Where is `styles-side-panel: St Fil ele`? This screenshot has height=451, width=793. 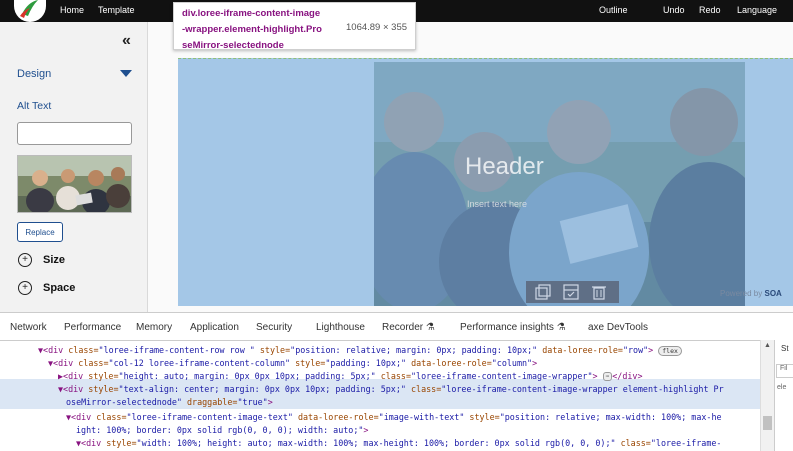
styles-side-panel: St Fil ele is located at coordinates (783, 395).